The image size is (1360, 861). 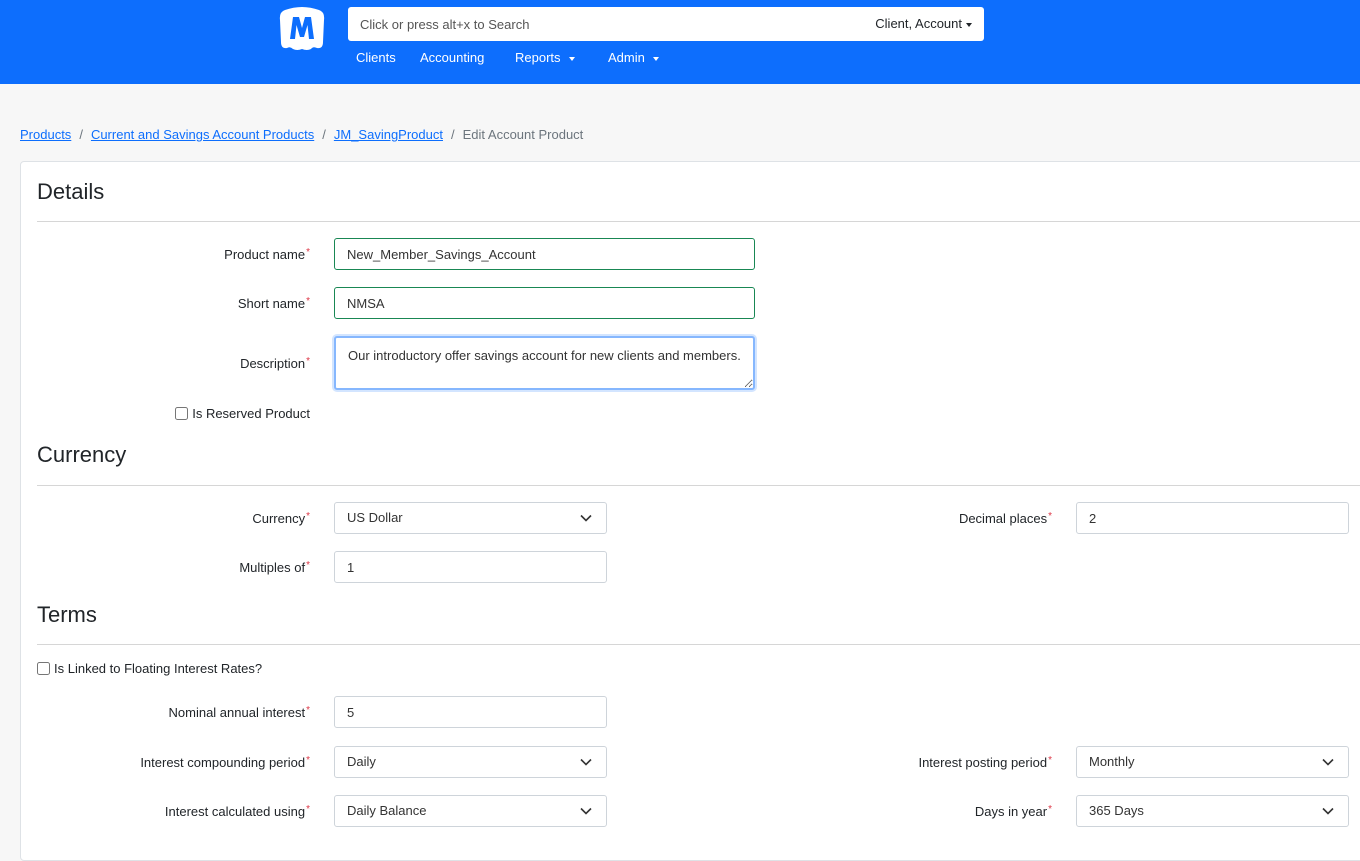 What do you see at coordinates (182, 413) in the screenshot?
I see `reserved-product-checkbox` at bounding box center [182, 413].